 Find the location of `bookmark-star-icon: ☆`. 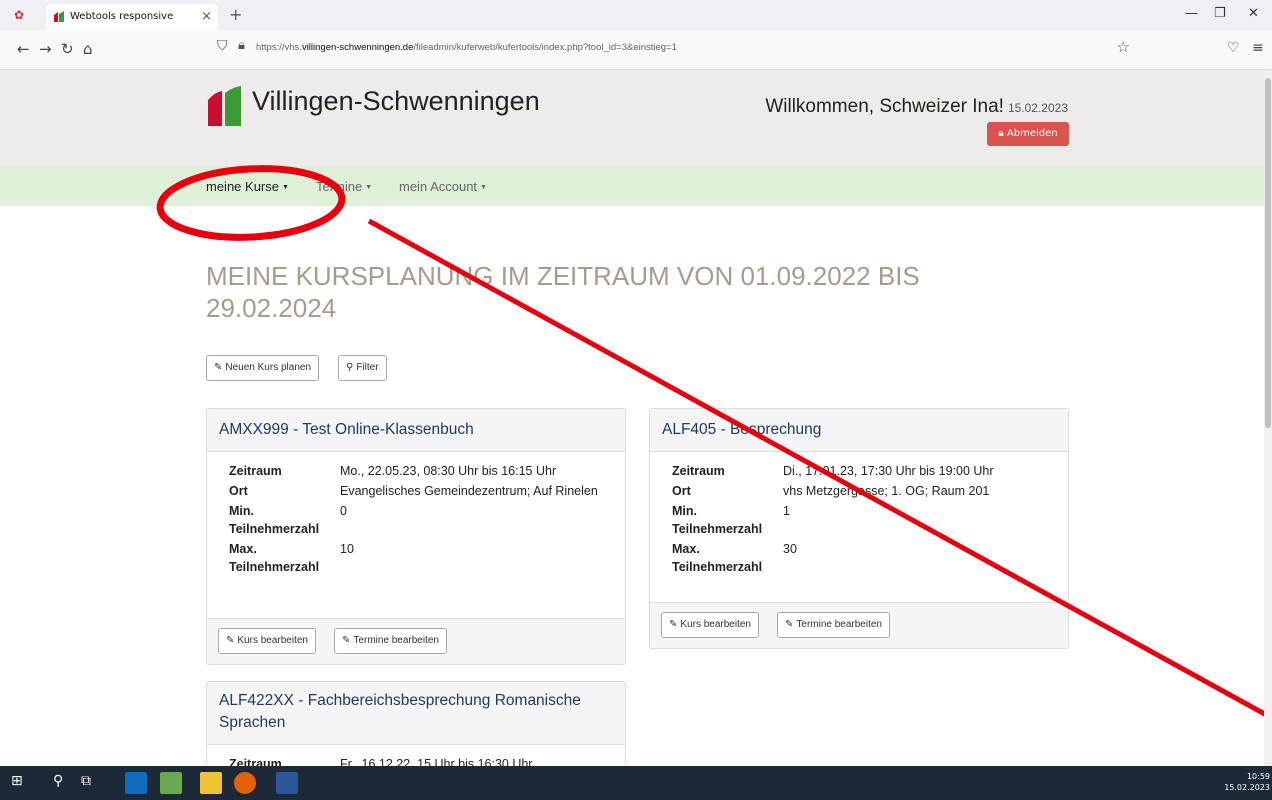

bookmark-star-icon: ☆ is located at coordinates (1123, 47).